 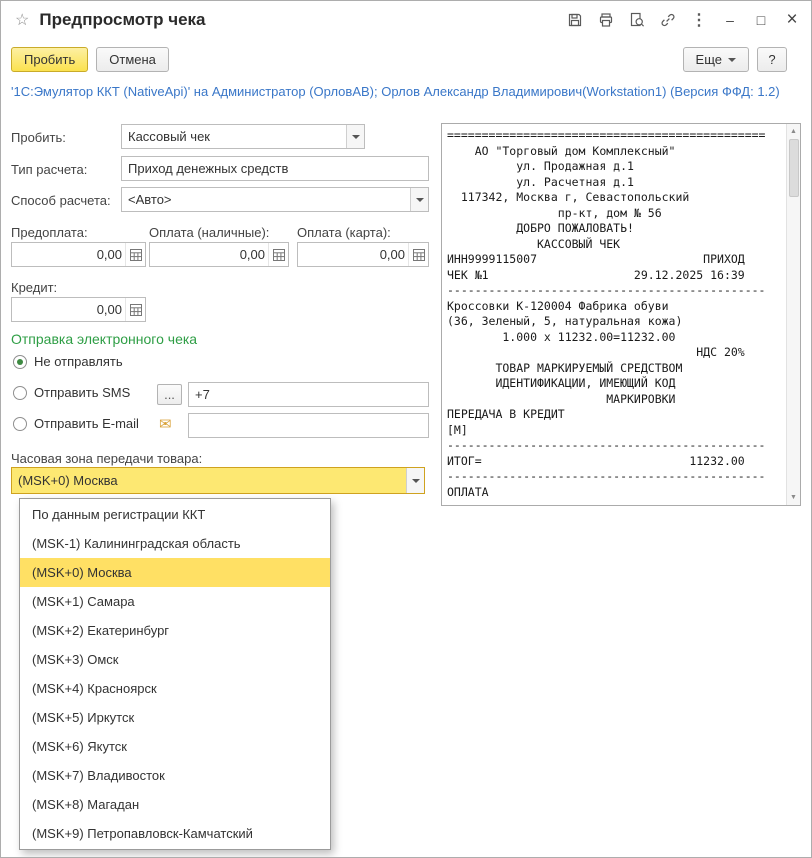 I want to click on calc-method-label: Способ расчета:, so click(x=61, y=200).